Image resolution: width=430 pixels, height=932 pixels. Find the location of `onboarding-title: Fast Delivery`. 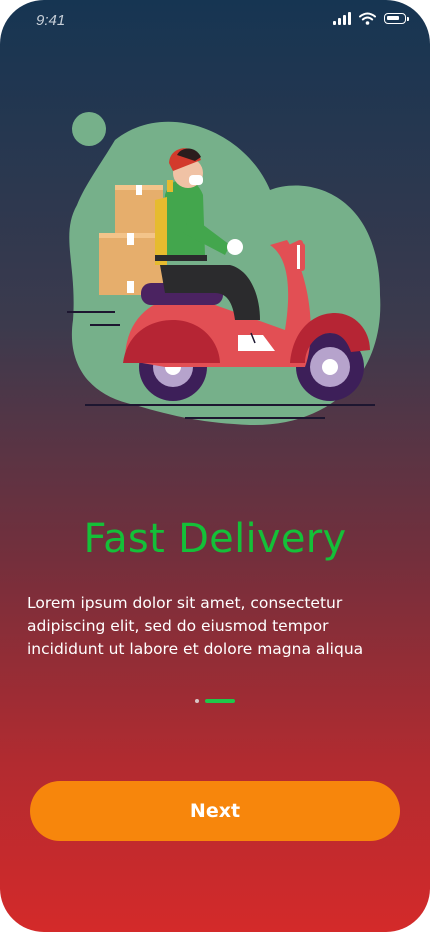

onboarding-title: Fast Delivery is located at coordinates (215, 539).